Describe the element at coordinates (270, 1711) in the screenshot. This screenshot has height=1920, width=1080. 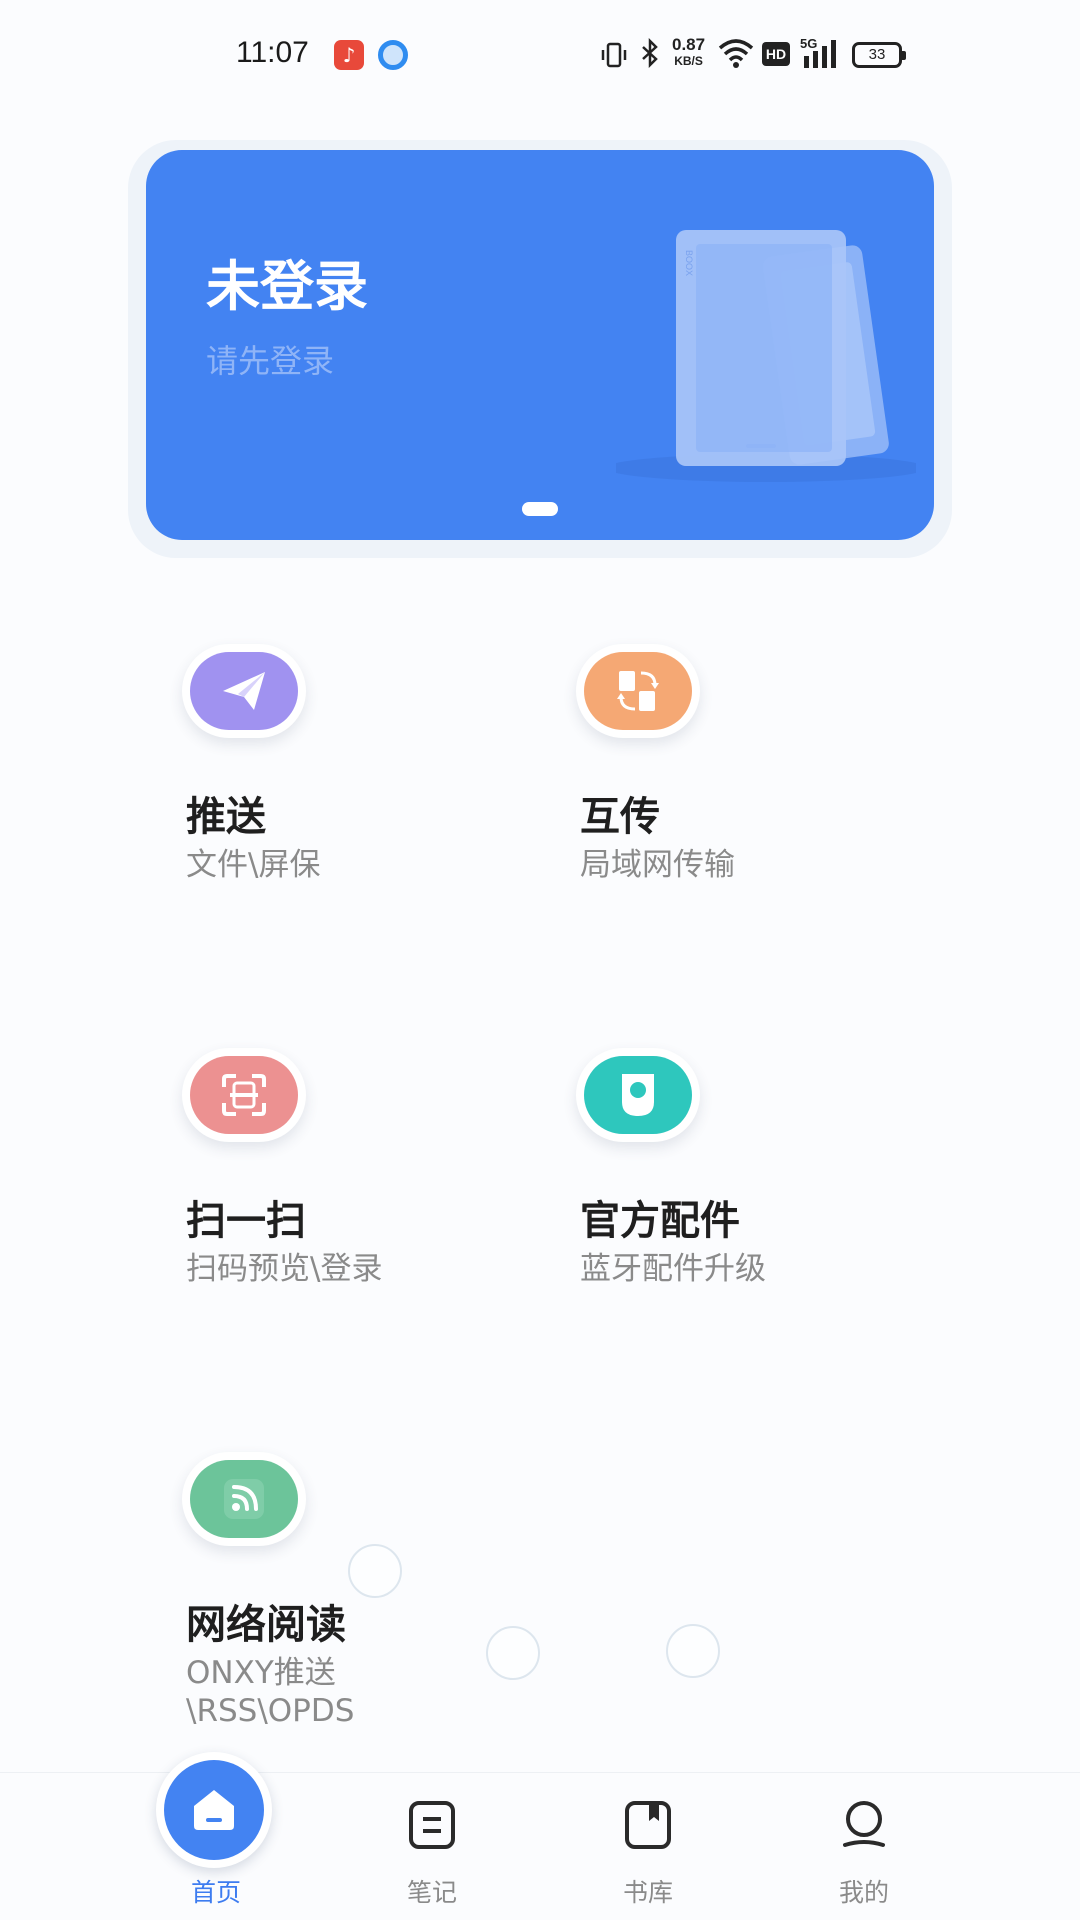
I see `feature-desc-line: \RSS\OPDS` at that location.